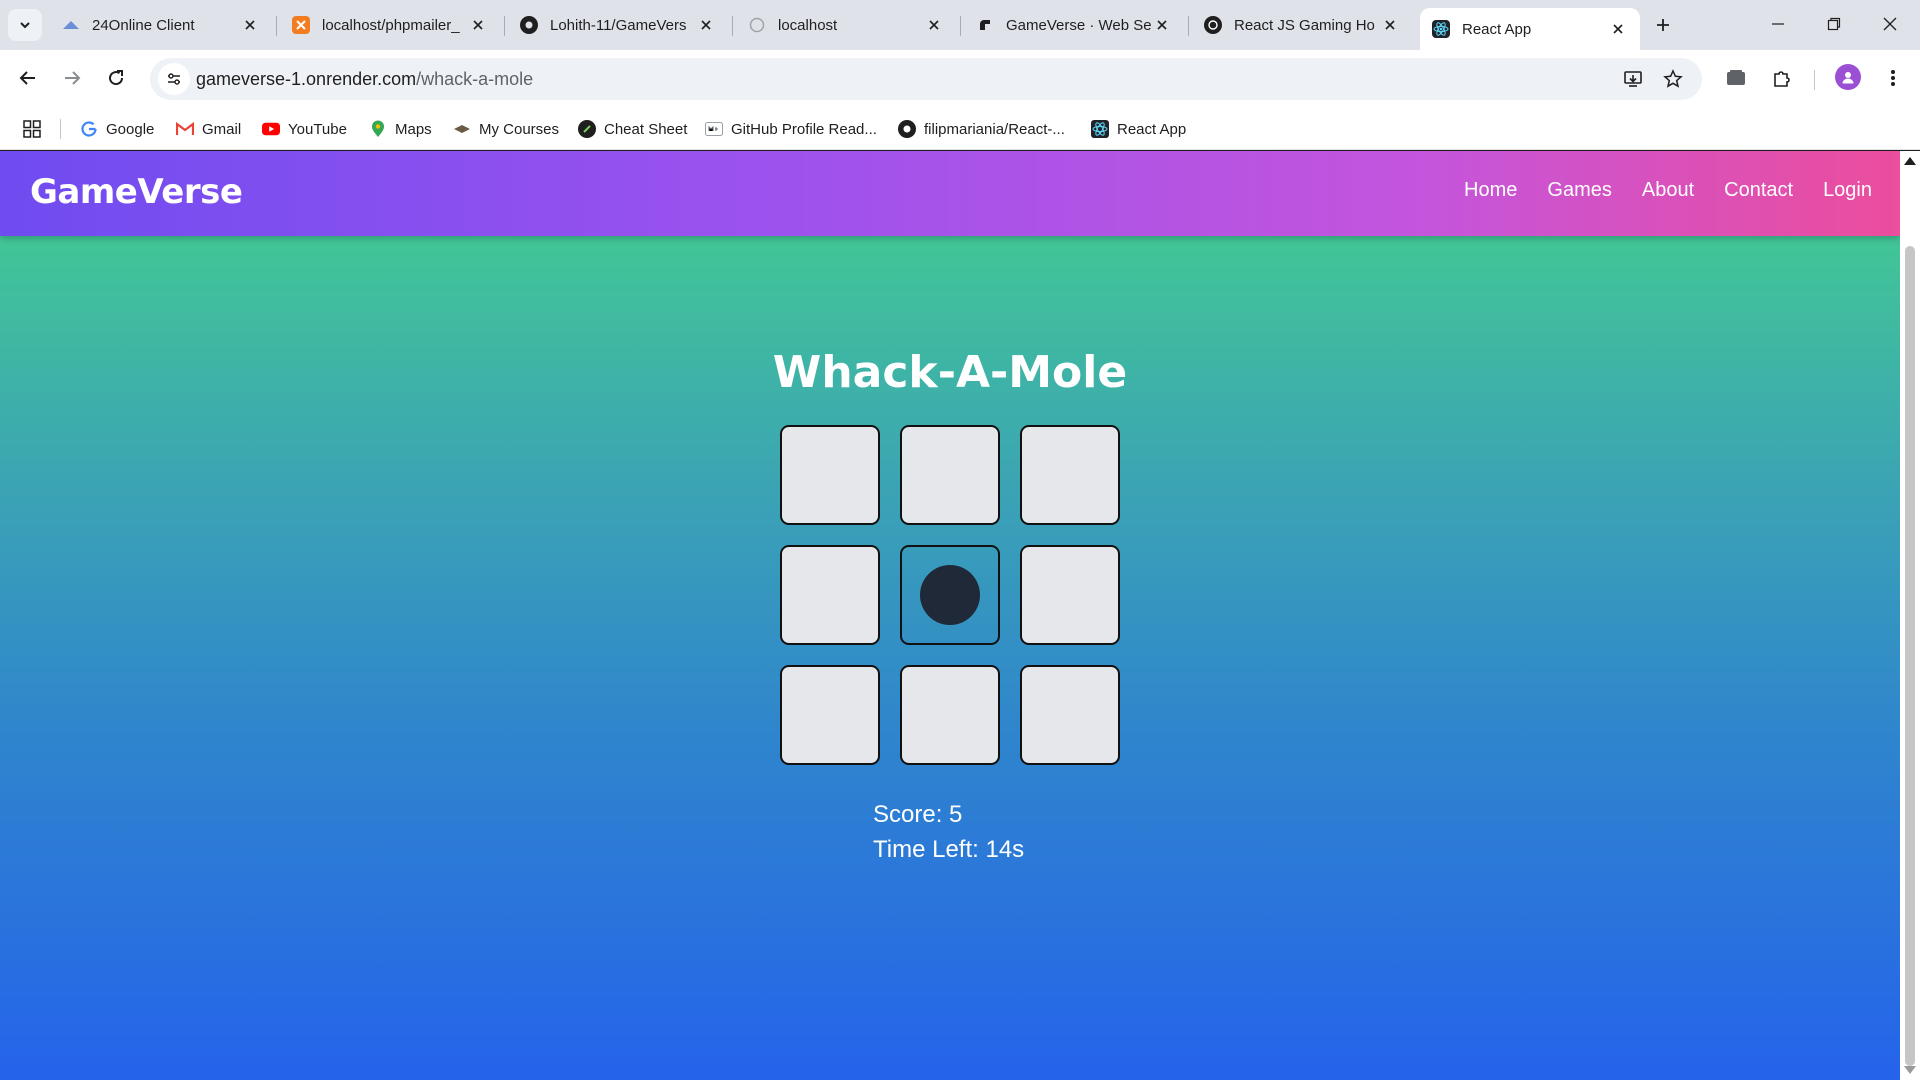  I want to click on apps-grid-icon, so click(32, 129).